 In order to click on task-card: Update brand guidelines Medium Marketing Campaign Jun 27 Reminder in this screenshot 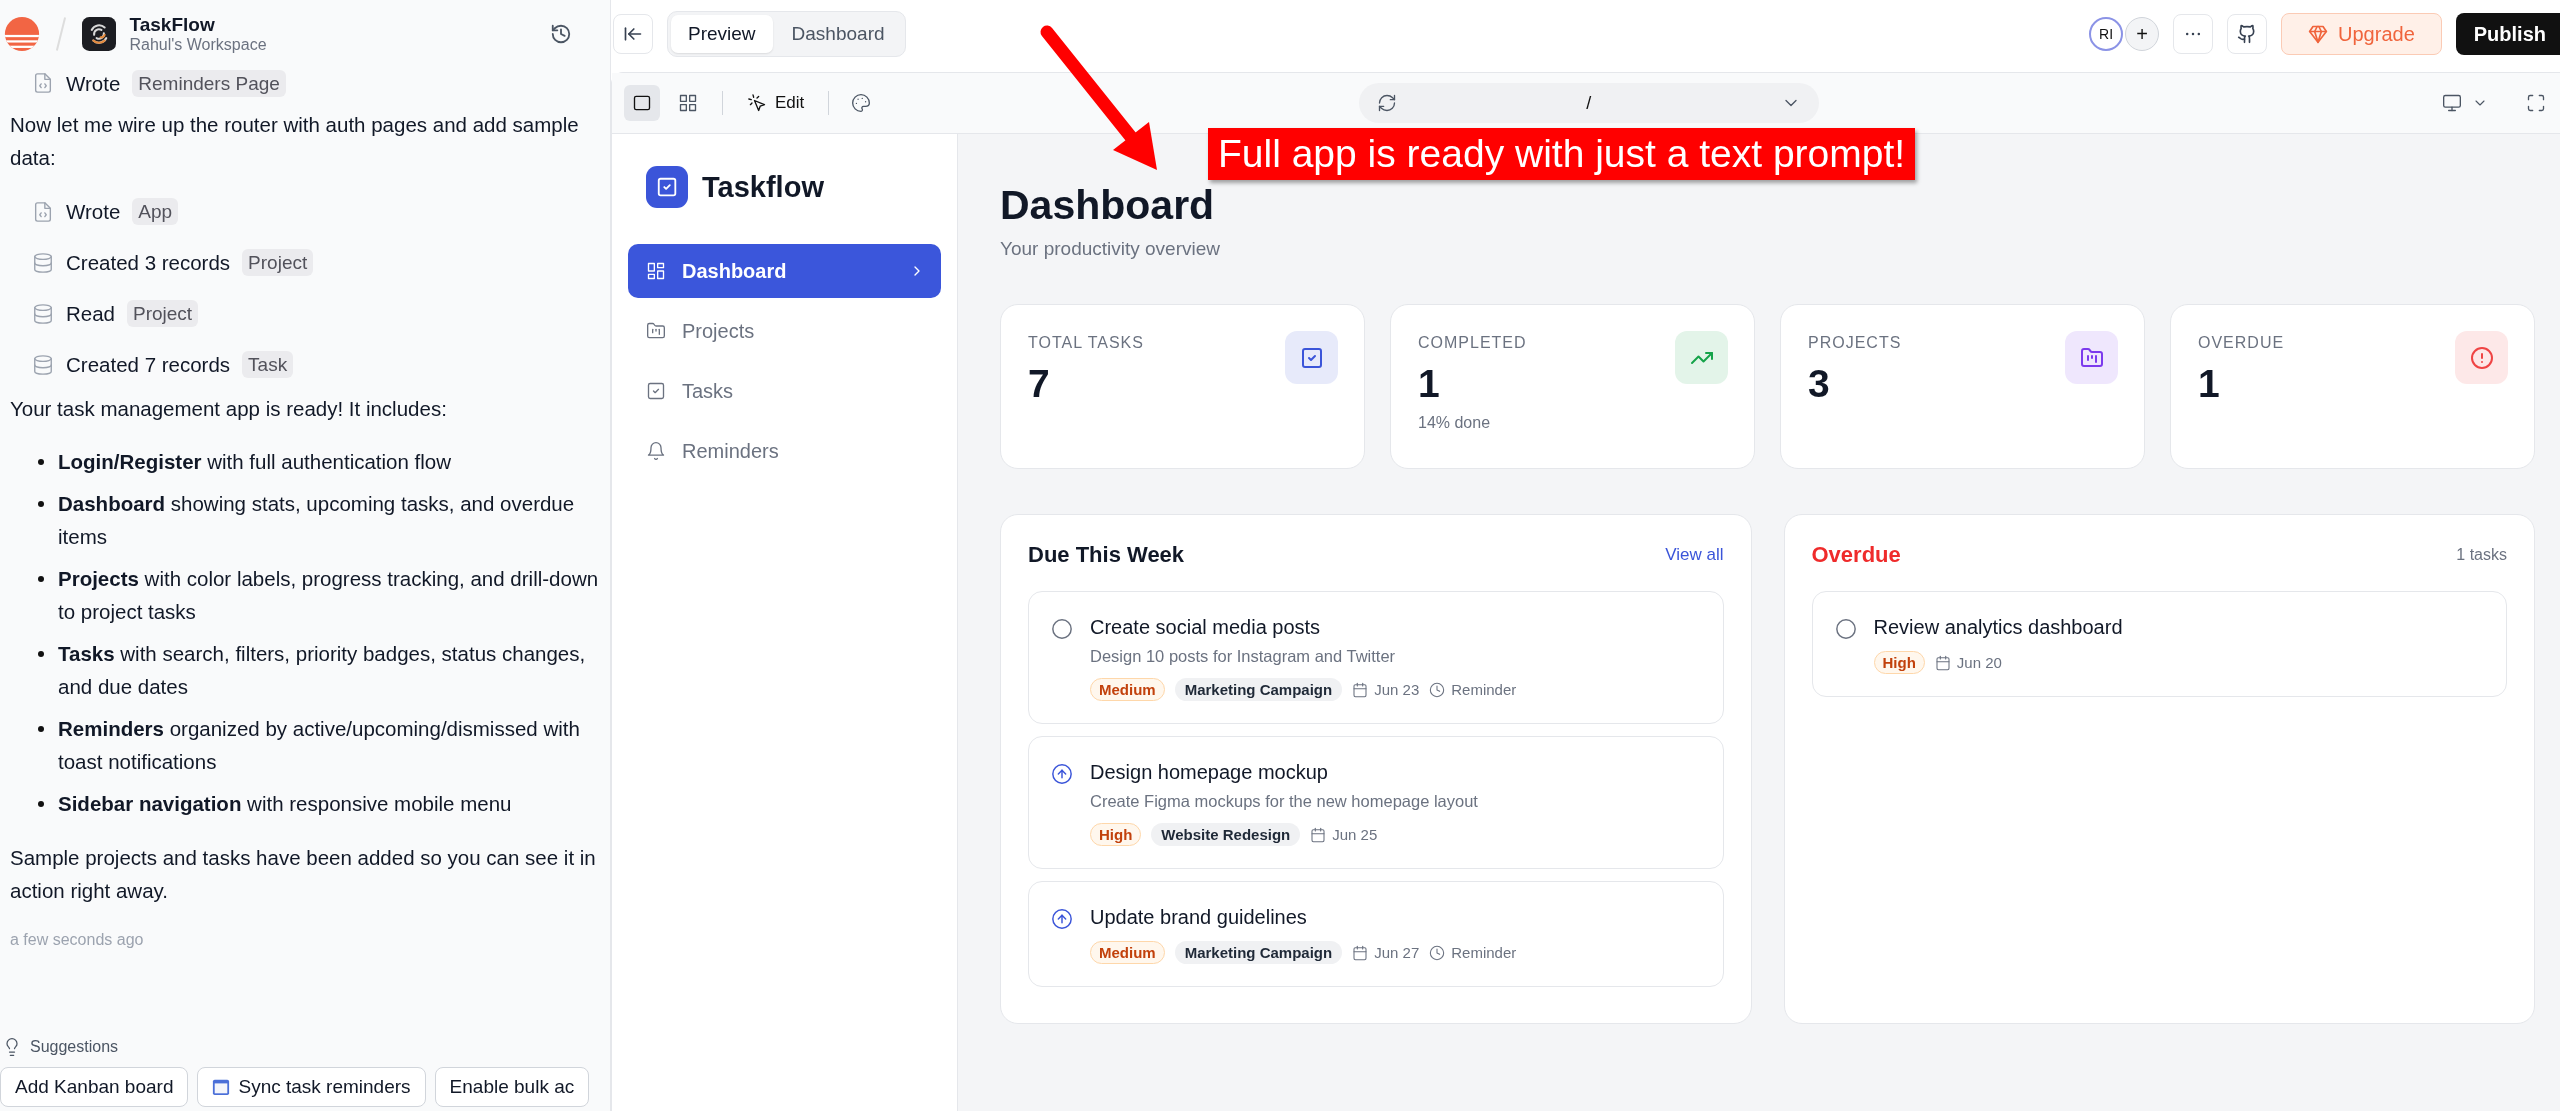, I will do `click(1376, 934)`.